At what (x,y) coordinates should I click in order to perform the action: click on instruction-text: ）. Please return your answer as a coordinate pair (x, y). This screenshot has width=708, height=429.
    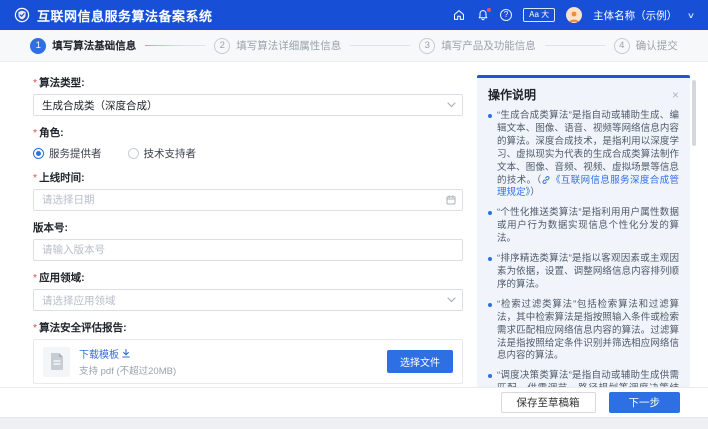
    Looking at the image, I should click on (535, 193).